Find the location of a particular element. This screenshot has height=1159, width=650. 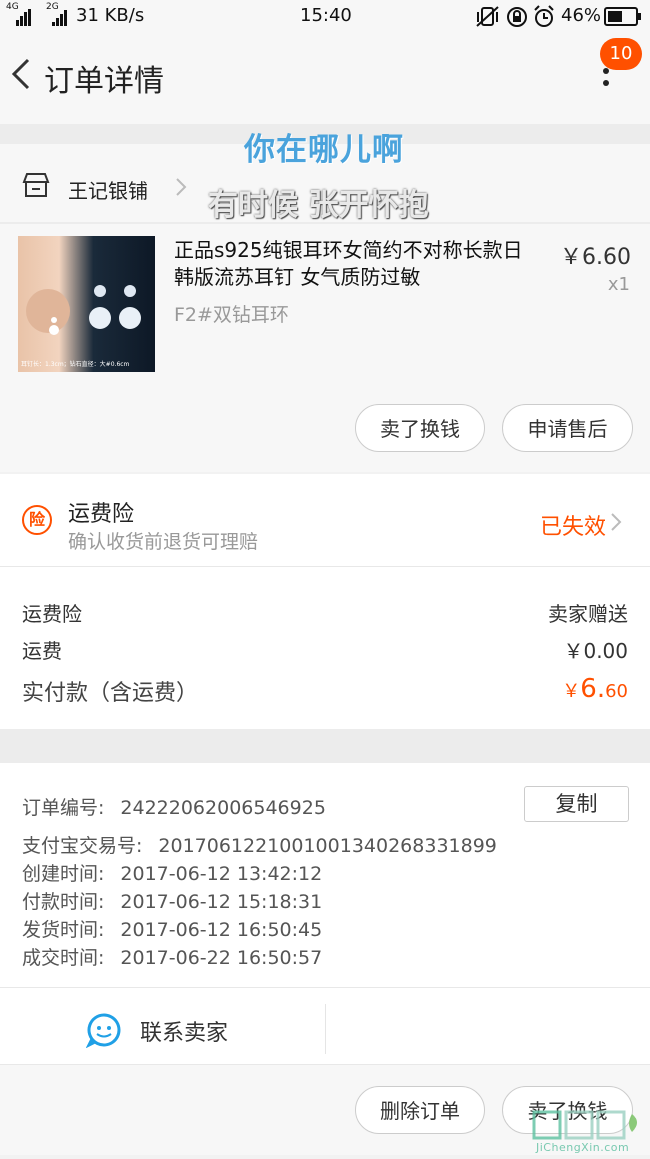

paid-amount-int: 6. is located at coordinates (593, 689).